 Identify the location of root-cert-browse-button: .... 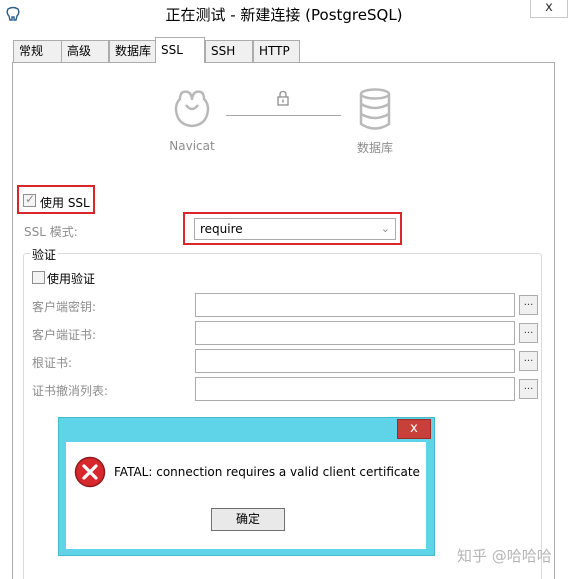
(528, 361).